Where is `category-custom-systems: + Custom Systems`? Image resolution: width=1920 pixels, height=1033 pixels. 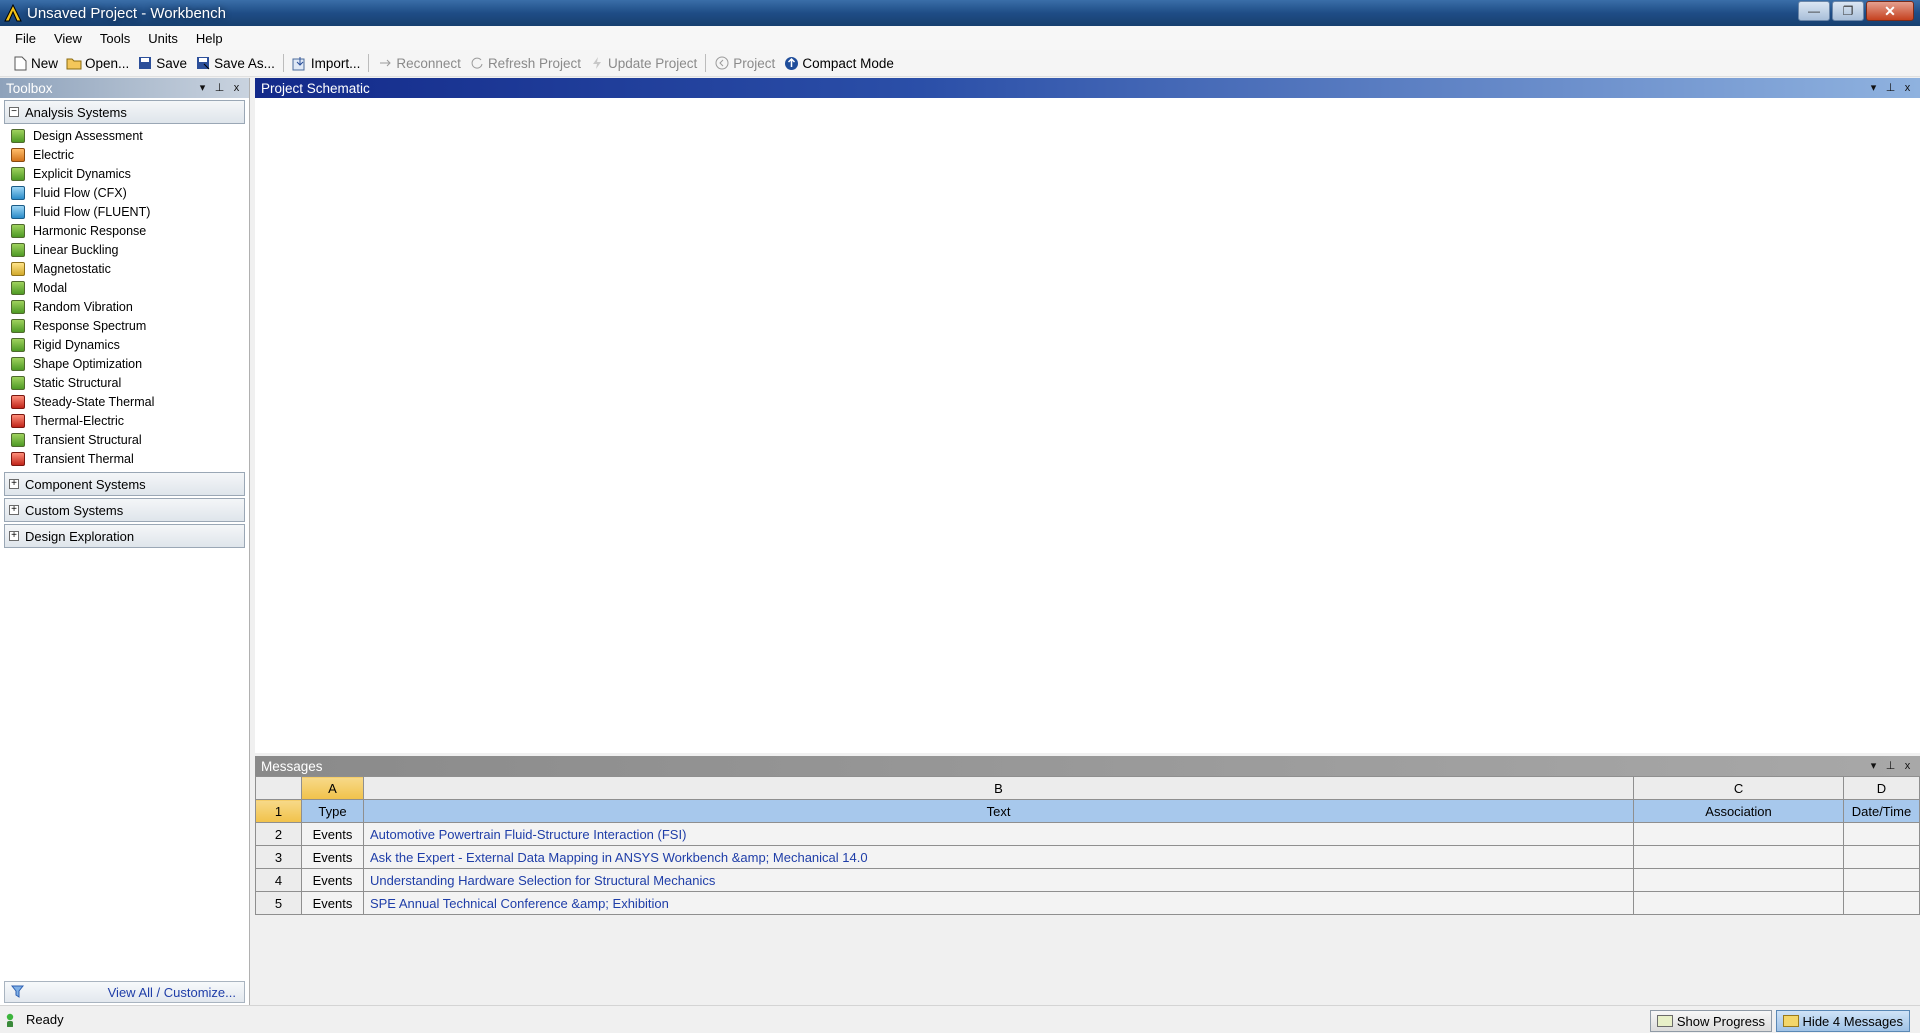
category-custom-systems: + Custom Systems is located at coordinates (124, 510).